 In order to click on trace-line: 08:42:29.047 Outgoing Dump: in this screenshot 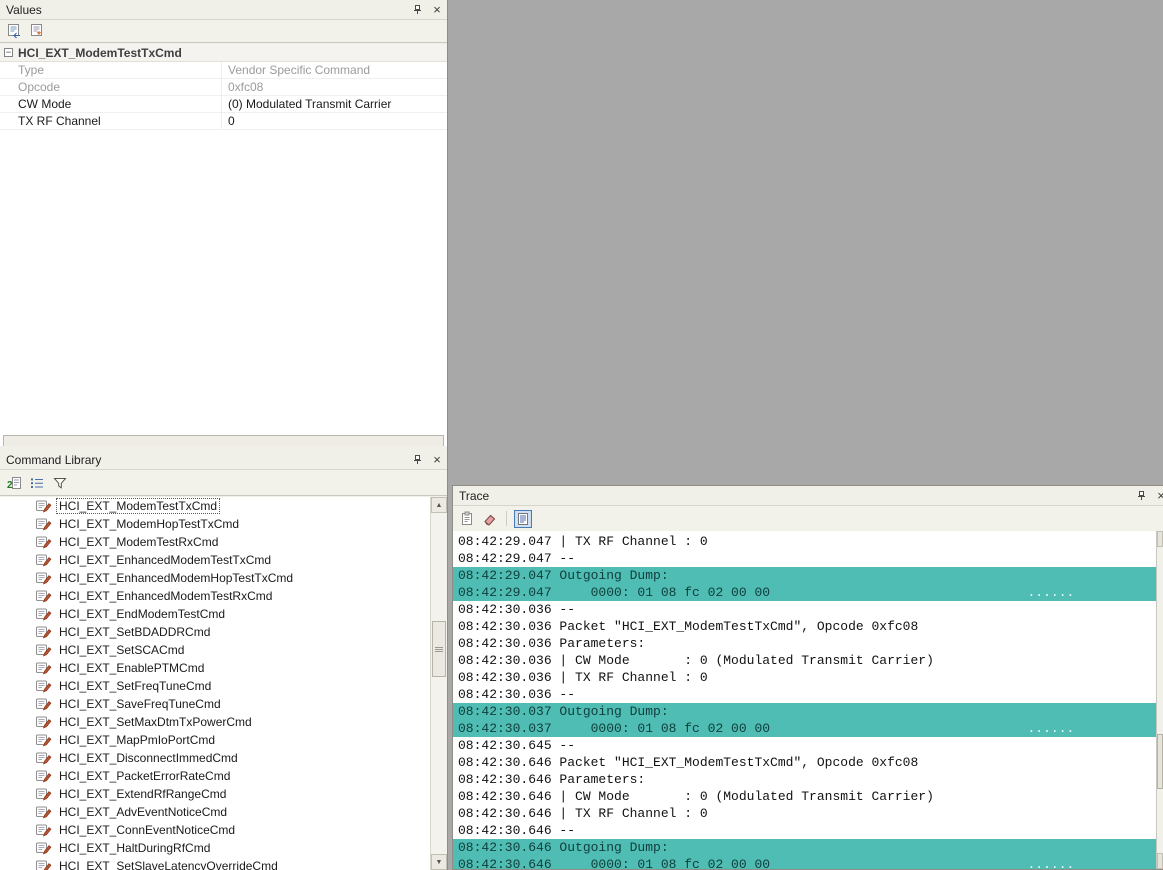, I will do `click(808, 575)`.